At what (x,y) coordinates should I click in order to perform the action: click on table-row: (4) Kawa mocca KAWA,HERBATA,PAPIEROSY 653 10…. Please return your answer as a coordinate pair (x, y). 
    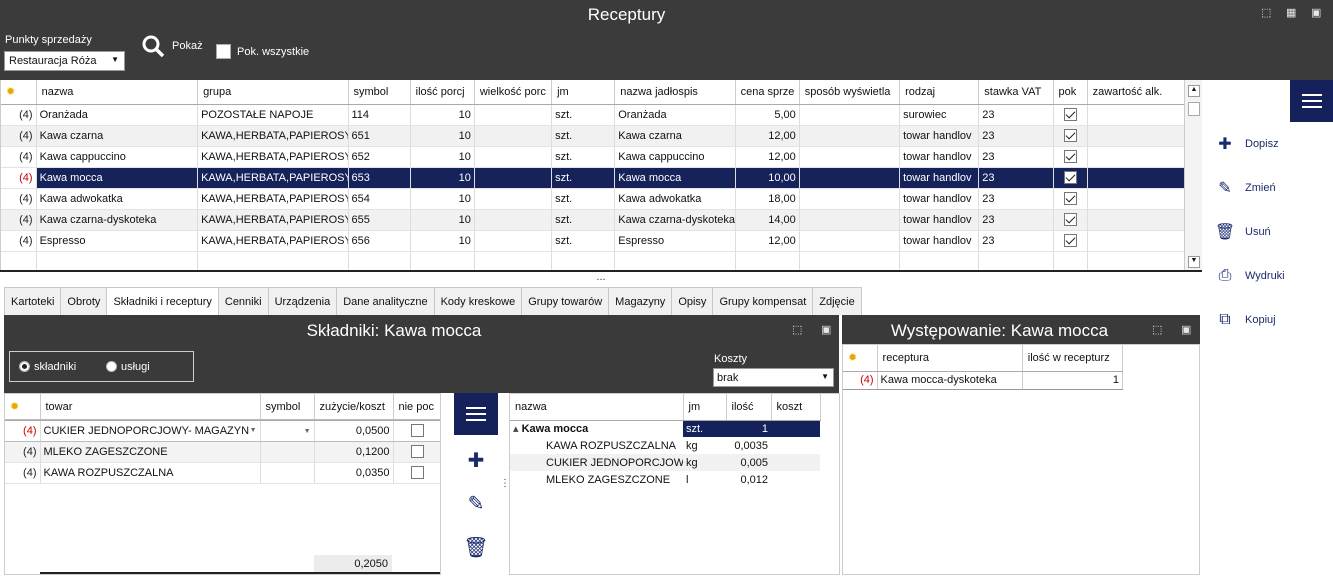
    Looking at the image, I should click on (592, 178).